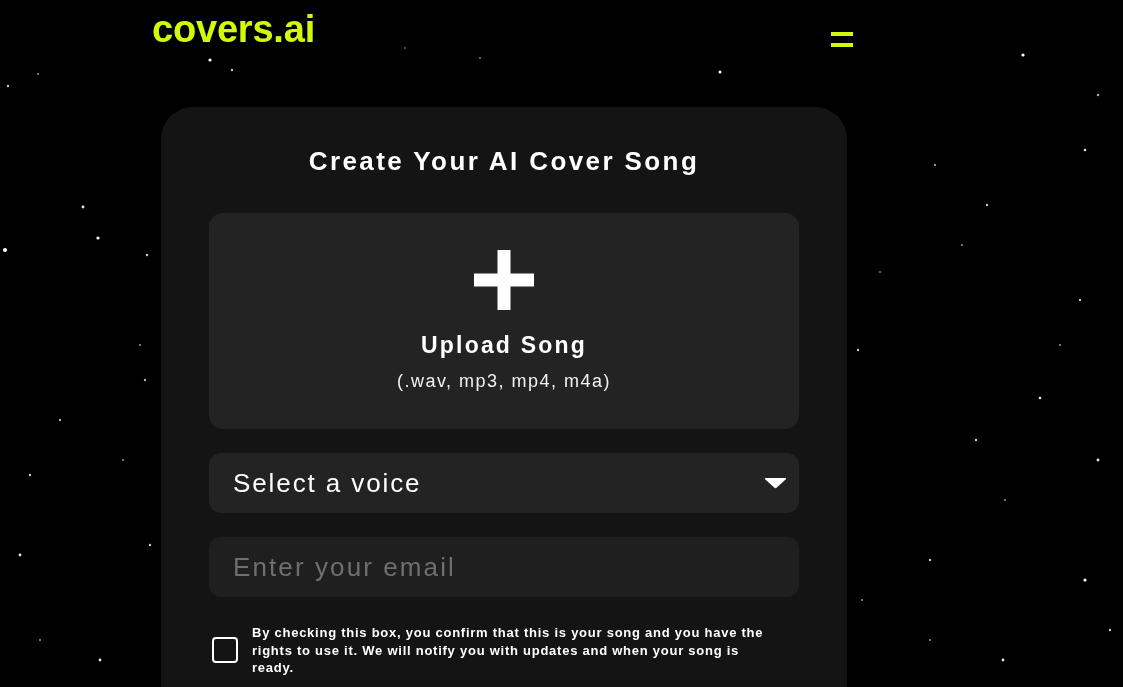  I want to click on file-formats-hint: (.wav, mp3, mp4, m4a), so click(504, 381).